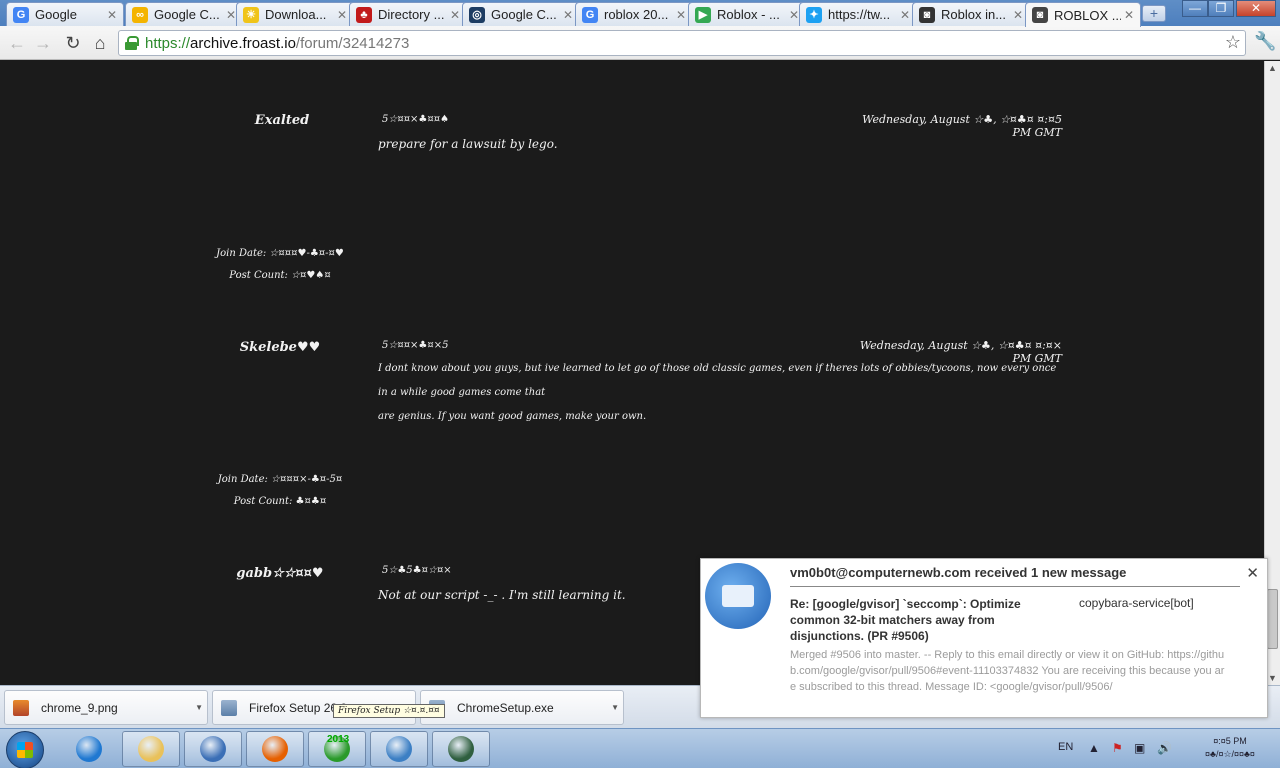 The height and width of the screenshot is (768, 1280). Describe the element at coordinates (1265, 41) in the screenshot. I see `wrench-menu-icon: 🔧` at that location.